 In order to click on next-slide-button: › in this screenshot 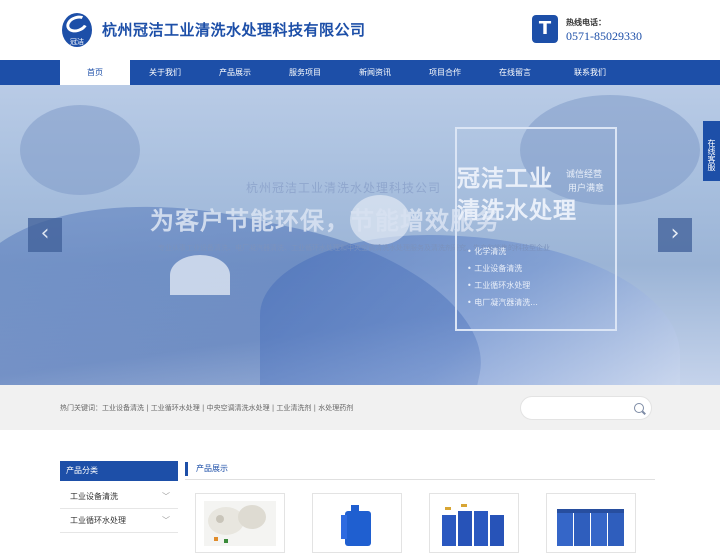, I will do `click(675, 235)`.